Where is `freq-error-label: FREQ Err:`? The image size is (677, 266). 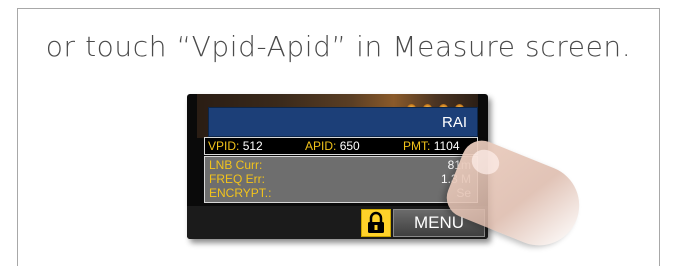 freq-error-label: FREQ Err: is located at coordinates (237, 179).